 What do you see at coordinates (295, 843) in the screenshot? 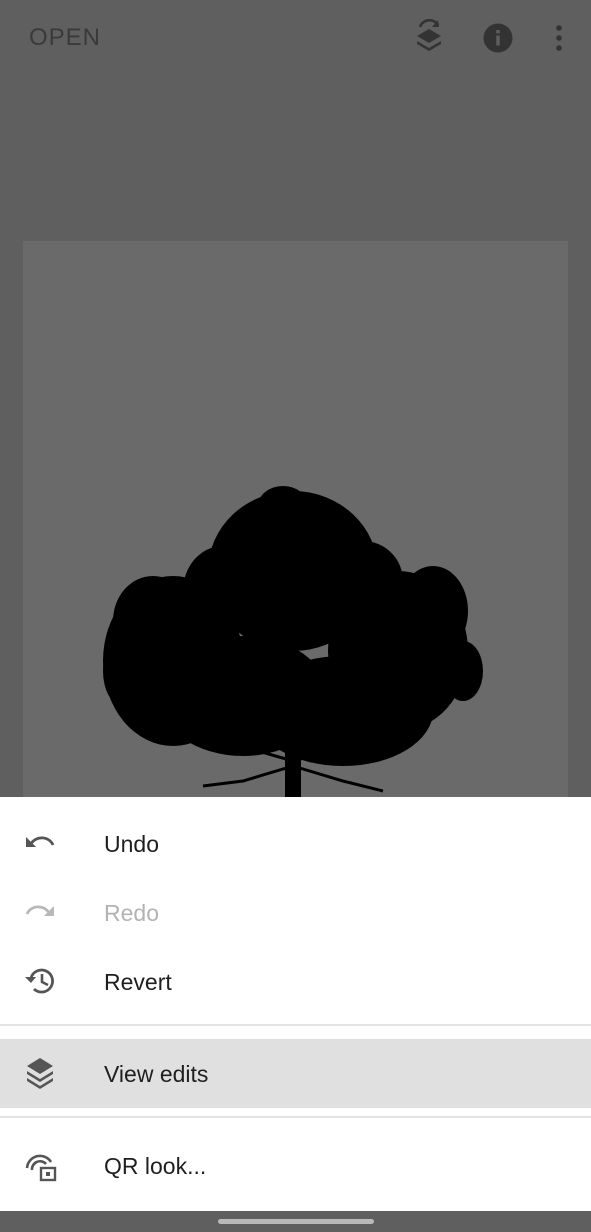
I see `menu-item-undo: Undo` at bounding box center [295, 843].